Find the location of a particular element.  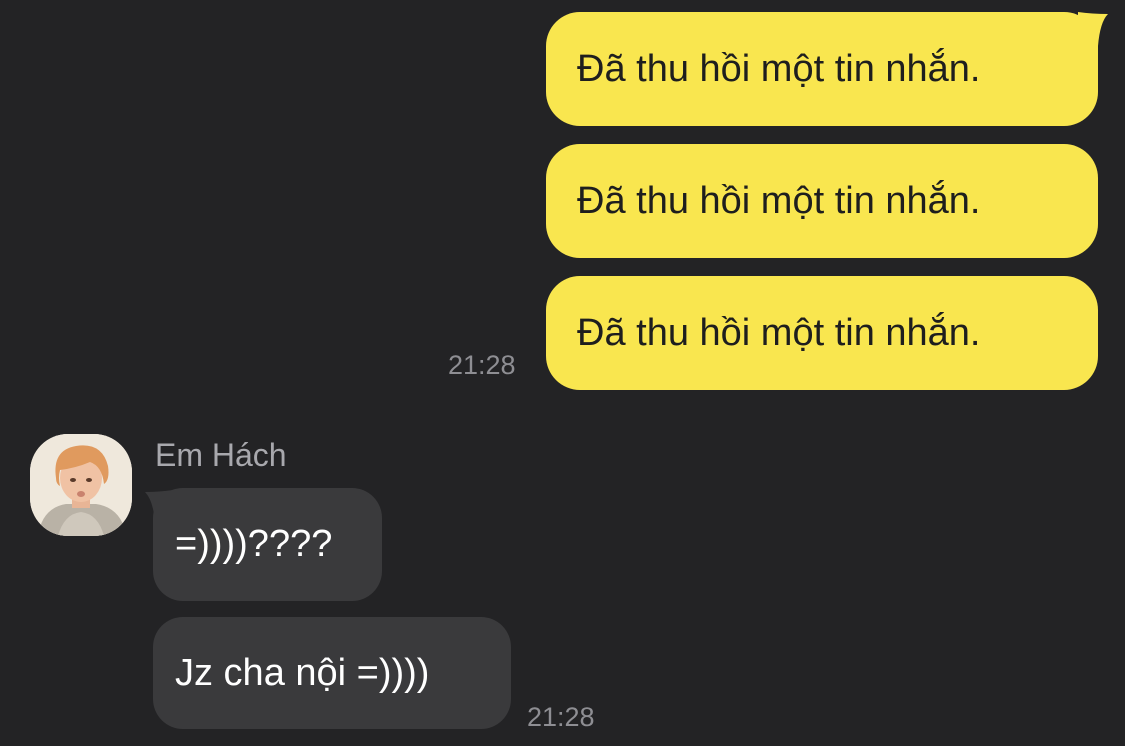

incoming-timestamp: 21:28 is located at coordinates (561, 717).